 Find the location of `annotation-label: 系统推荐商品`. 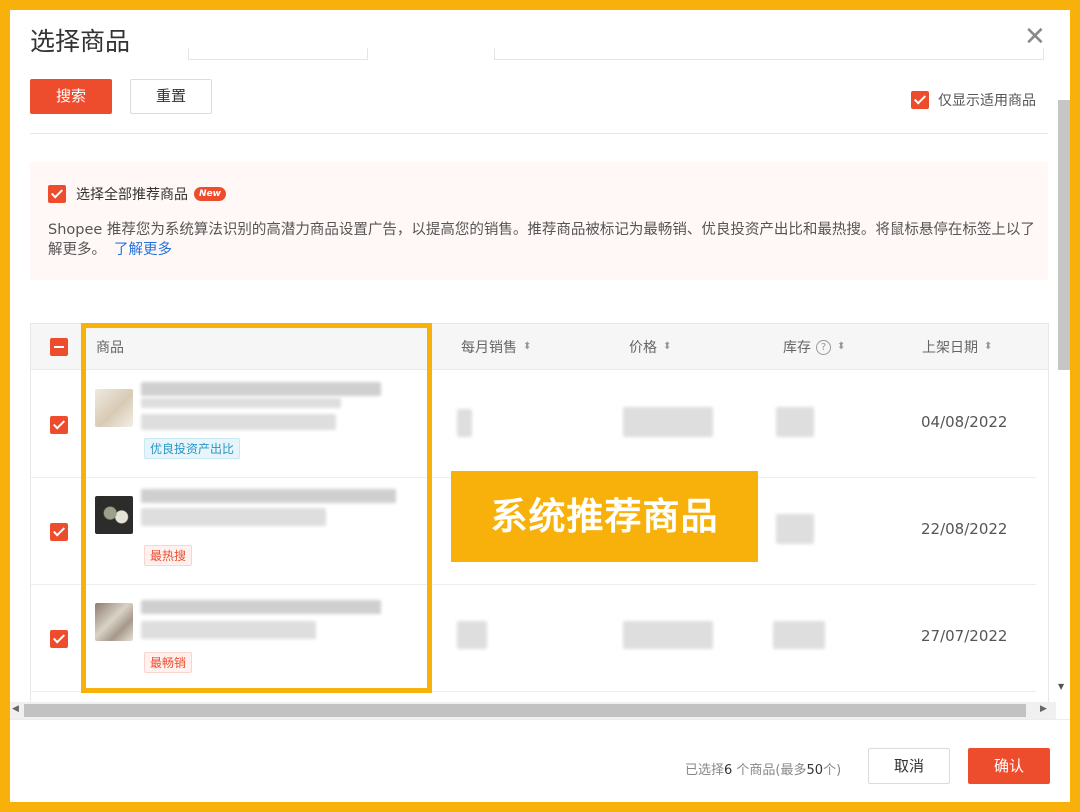

annotation-label: 系统推荐商品 is located at coordinates (604, 516).